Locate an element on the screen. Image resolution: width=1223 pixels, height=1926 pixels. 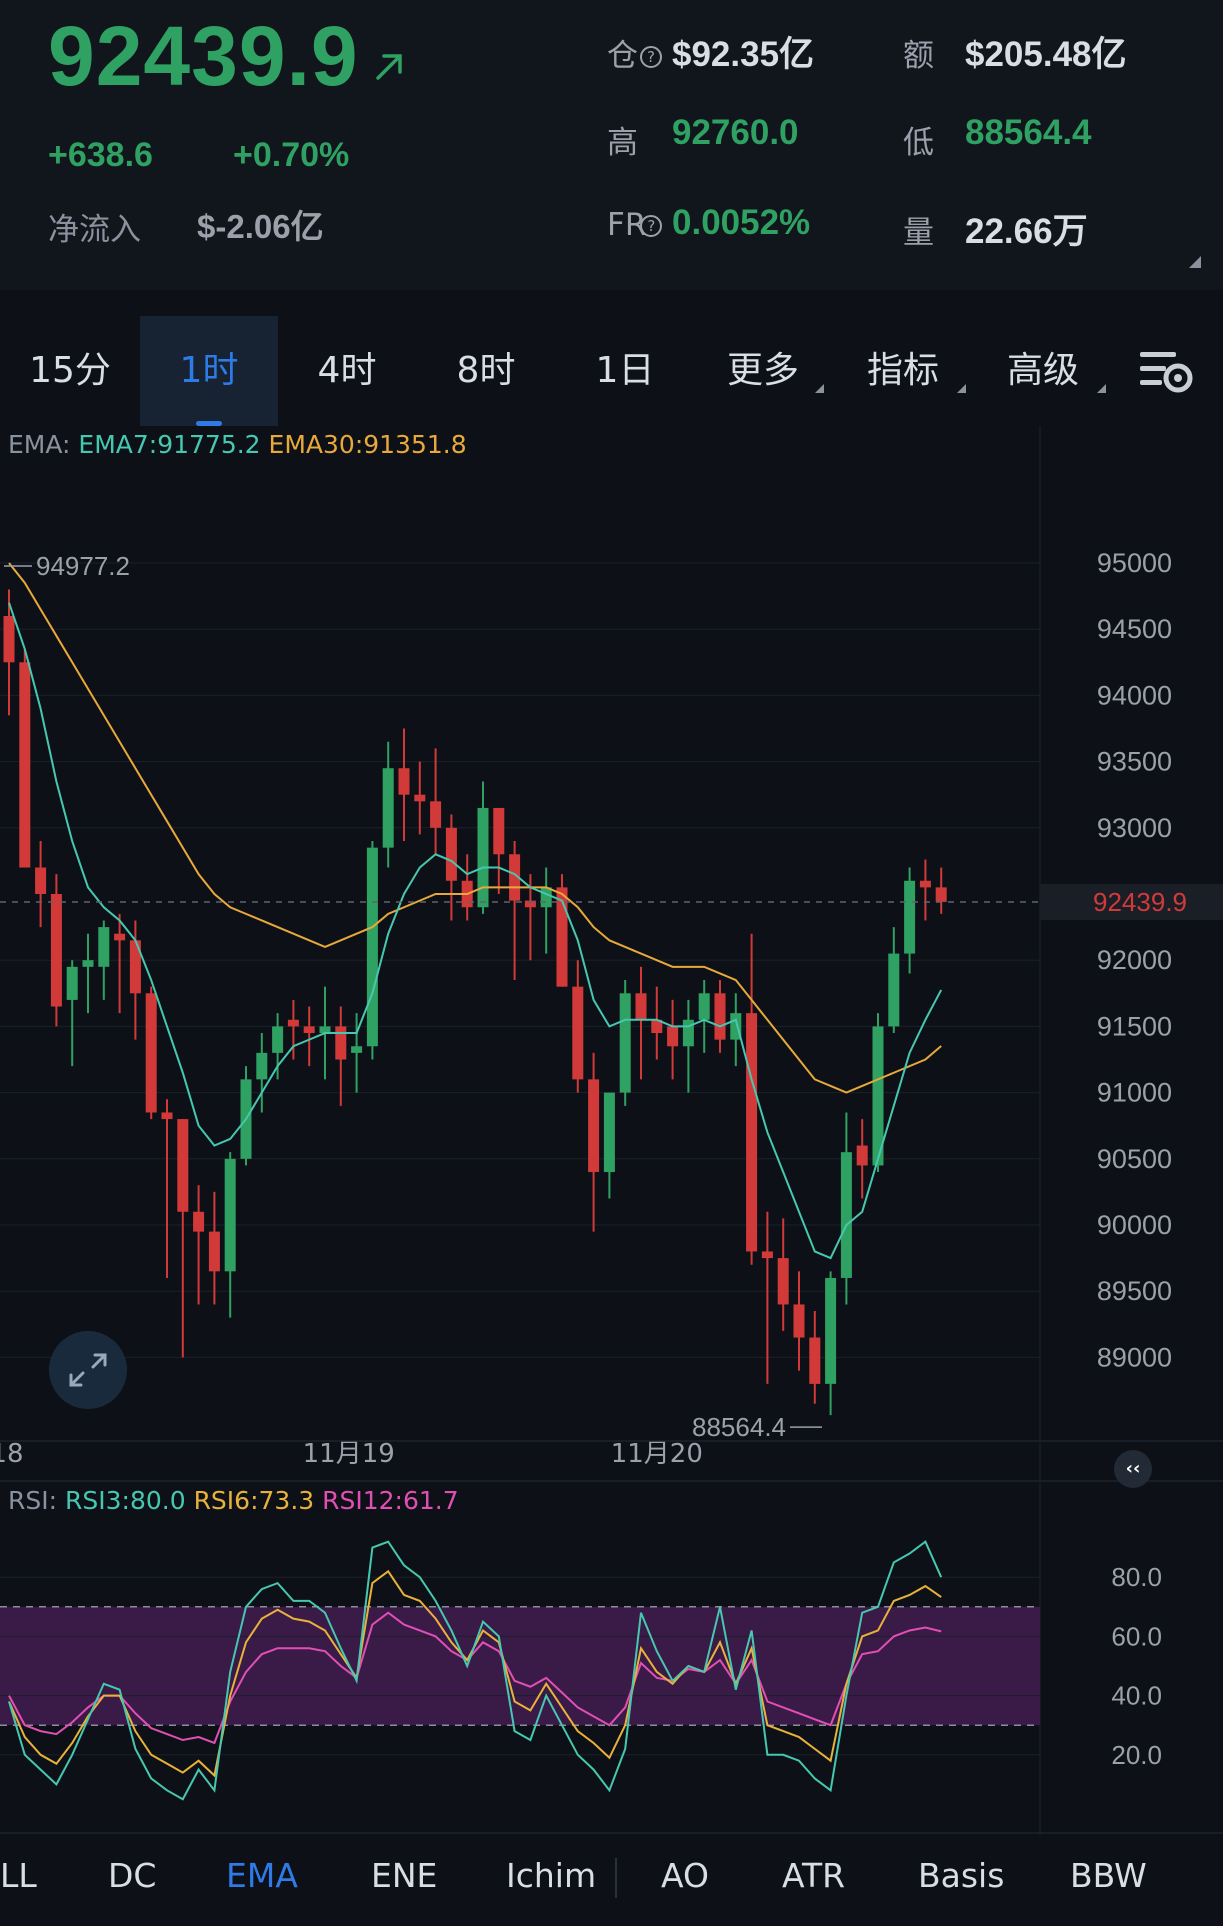
price-change-abs: +638.6 is located at coordinates (100, 155).